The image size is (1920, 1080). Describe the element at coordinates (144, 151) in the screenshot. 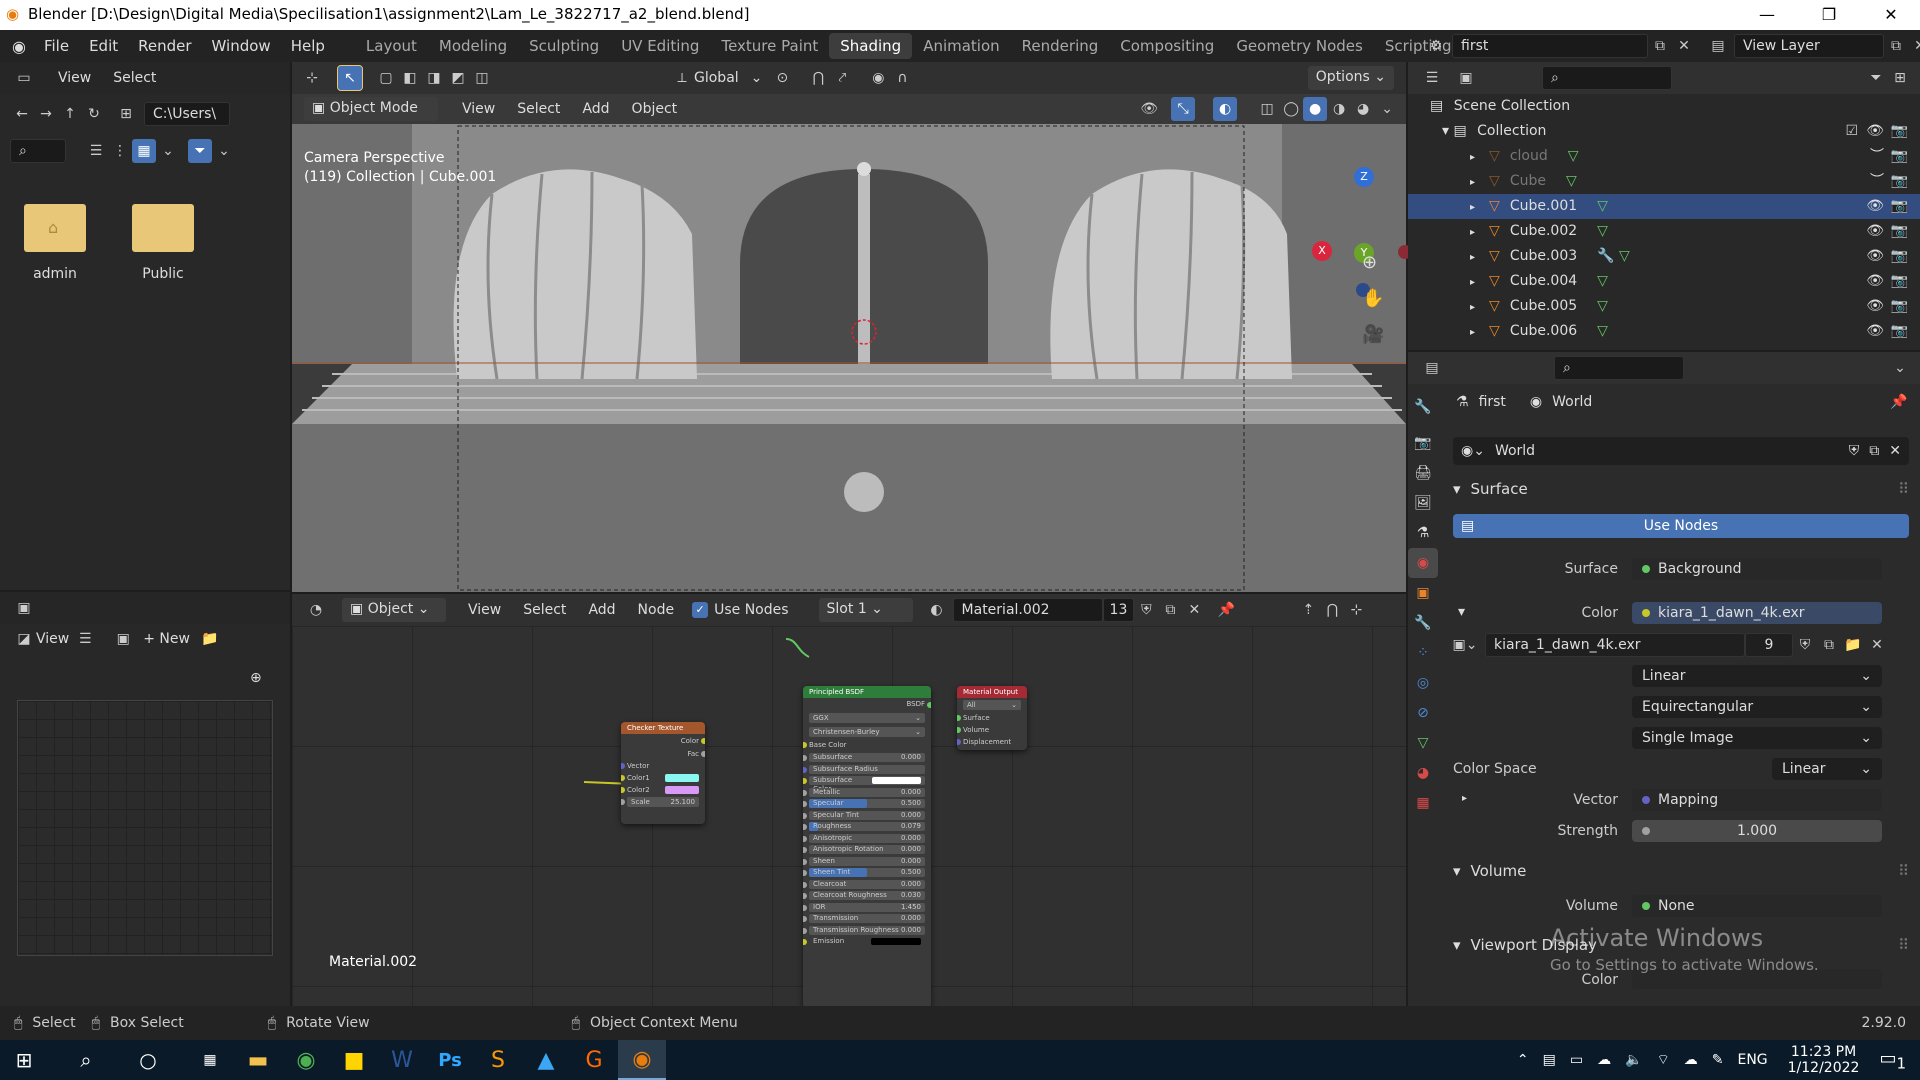

I see `thumbnail-view-icon: ▦` at that location.